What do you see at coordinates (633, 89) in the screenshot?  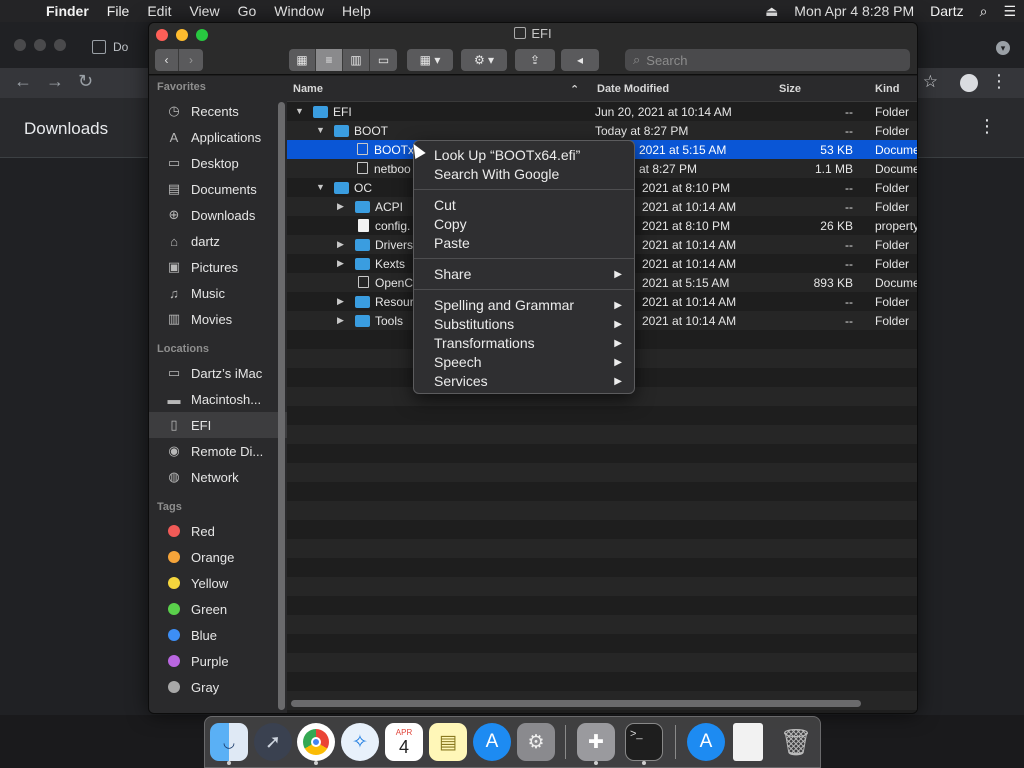 I see `column-header-date: Date Modified` at bounding box center [633, 89].